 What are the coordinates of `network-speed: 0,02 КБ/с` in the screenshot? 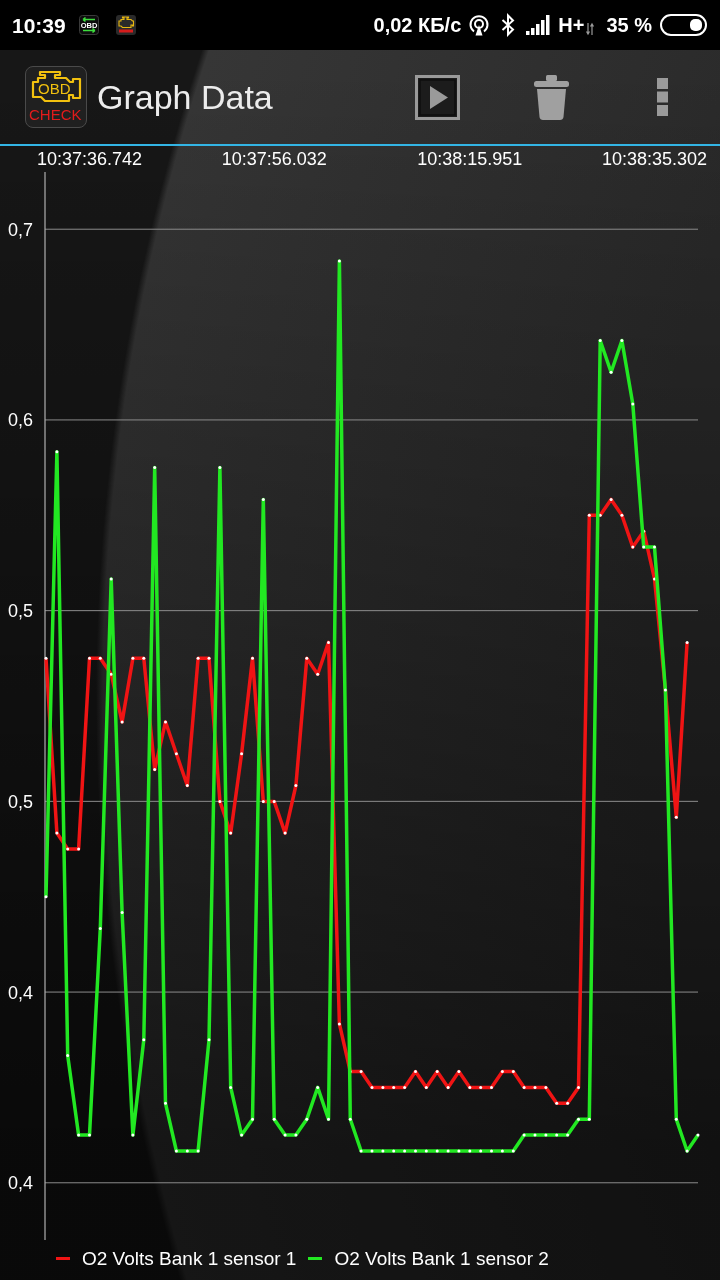 It's located at (417, 25).